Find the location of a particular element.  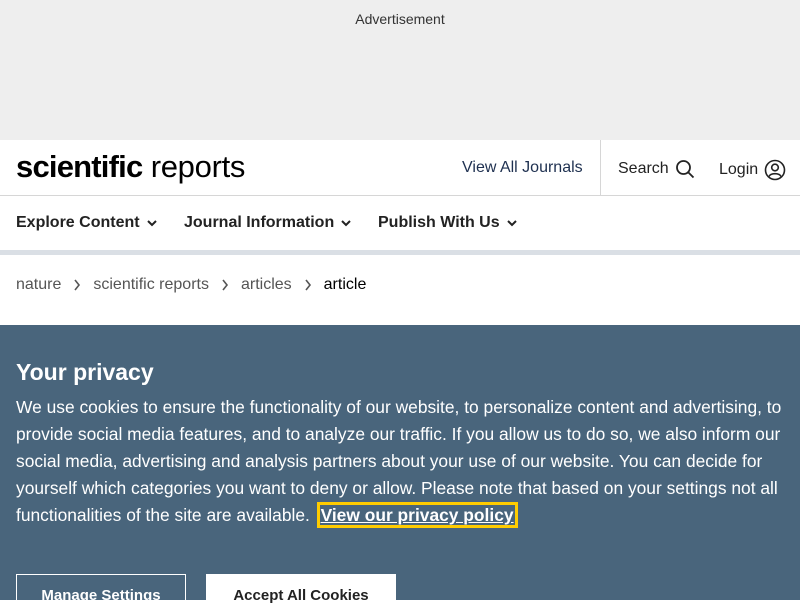

logo-regular: reports is located at coordinates (198, 166).